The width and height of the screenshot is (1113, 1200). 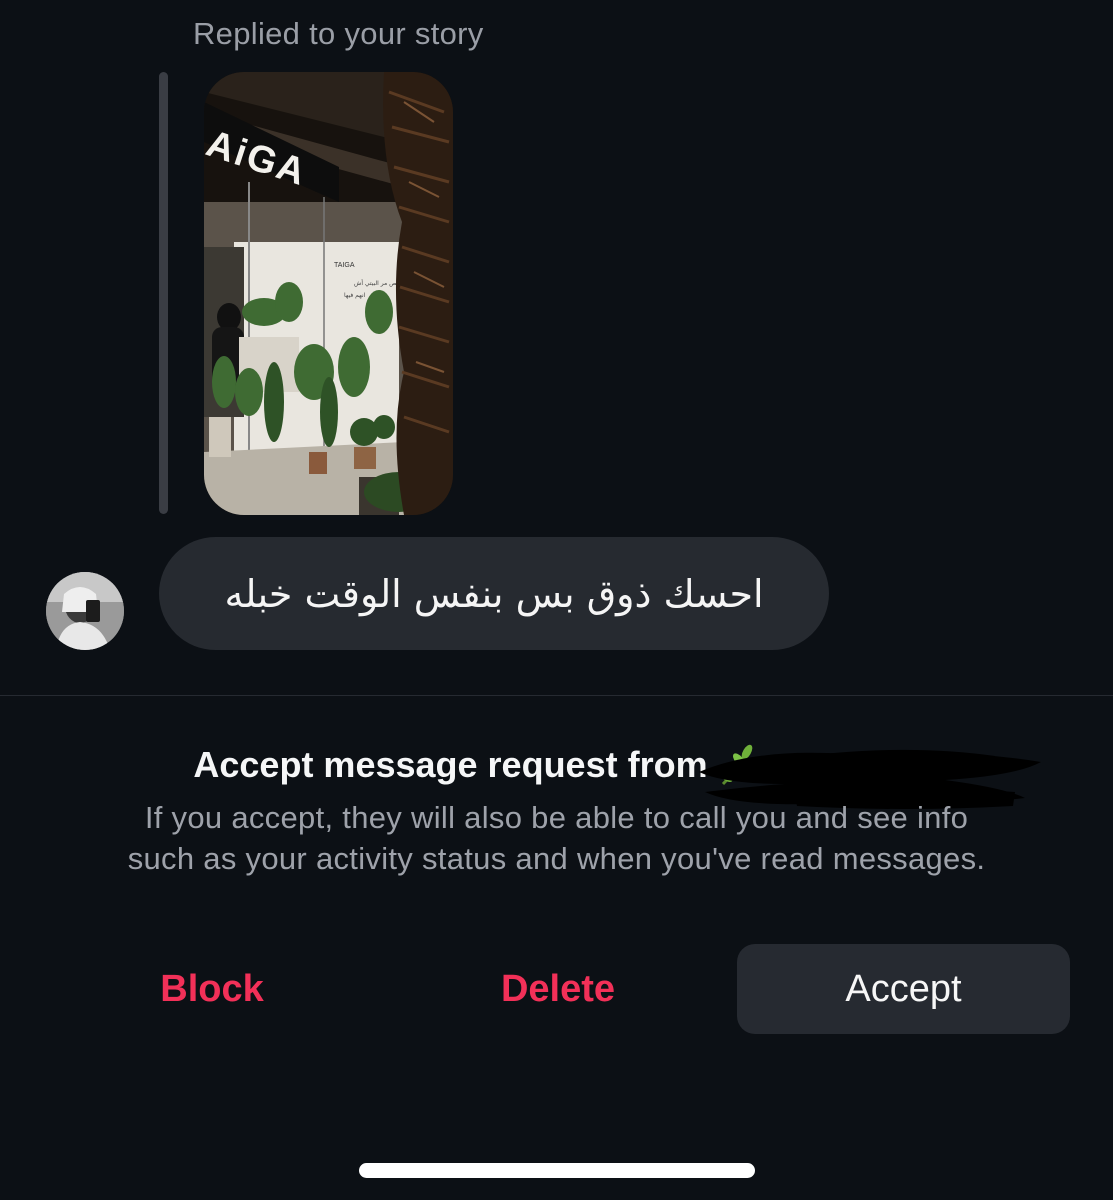 I want to click on sender-avatar, so click(x=85, y=611).